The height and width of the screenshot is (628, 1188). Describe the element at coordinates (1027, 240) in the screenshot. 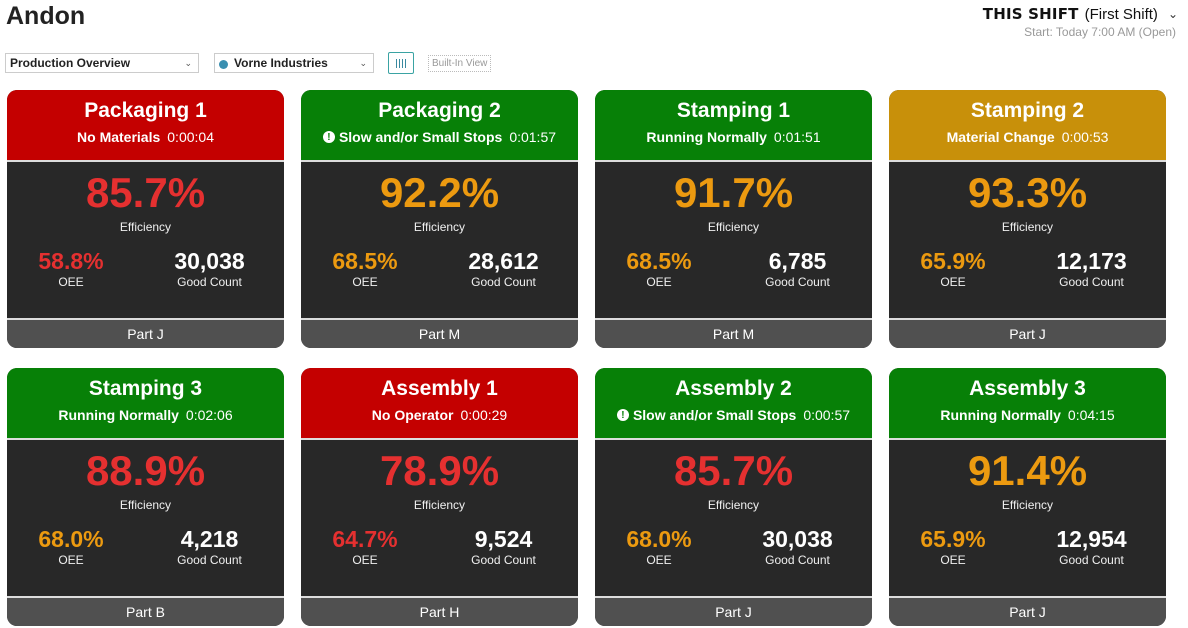

I see `tile-body: 93.3% Efficiency 65.9% OEE 12,173 Good Count` at that location.